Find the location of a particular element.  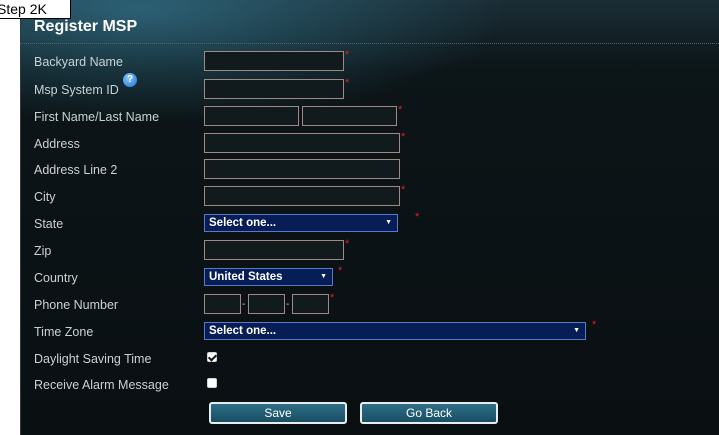

dst-checkbox is located at coordinates (212, 357).